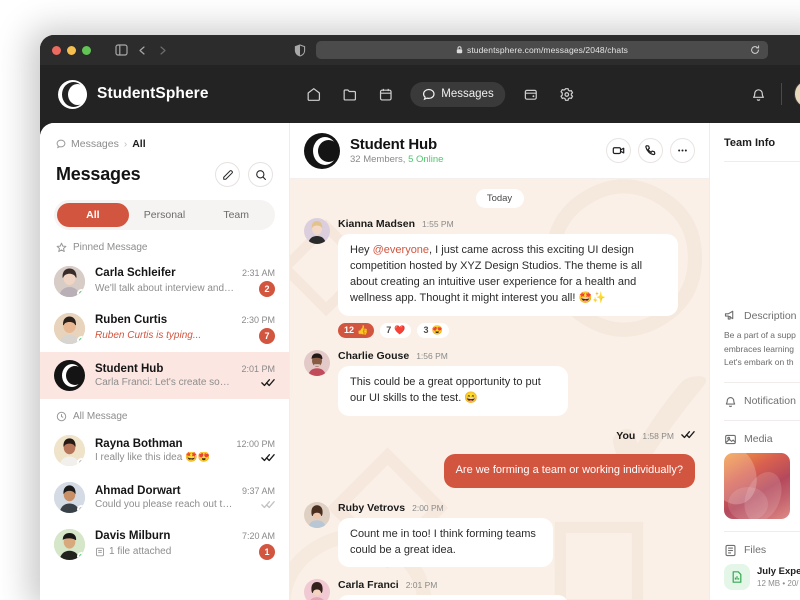  Describe the element at coordinates (164, 413) in the screenshot. I see `group-header-all: All Message` at that location.